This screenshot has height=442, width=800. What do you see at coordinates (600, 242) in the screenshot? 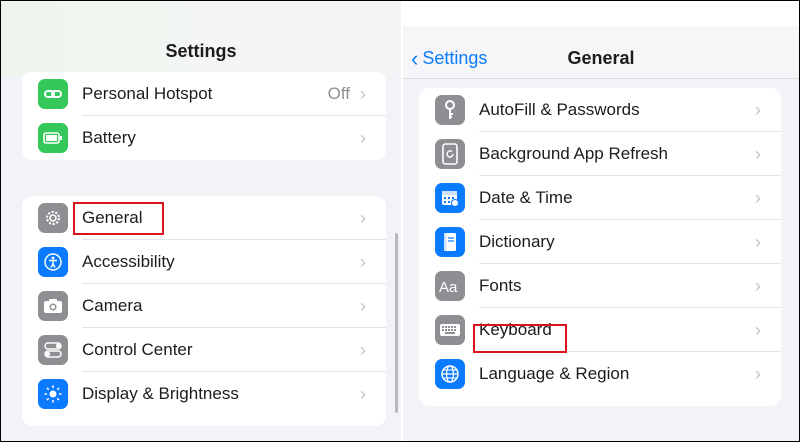
I see `general-item-dictionary: Dictionary ›` at bounding box center [600, 242].